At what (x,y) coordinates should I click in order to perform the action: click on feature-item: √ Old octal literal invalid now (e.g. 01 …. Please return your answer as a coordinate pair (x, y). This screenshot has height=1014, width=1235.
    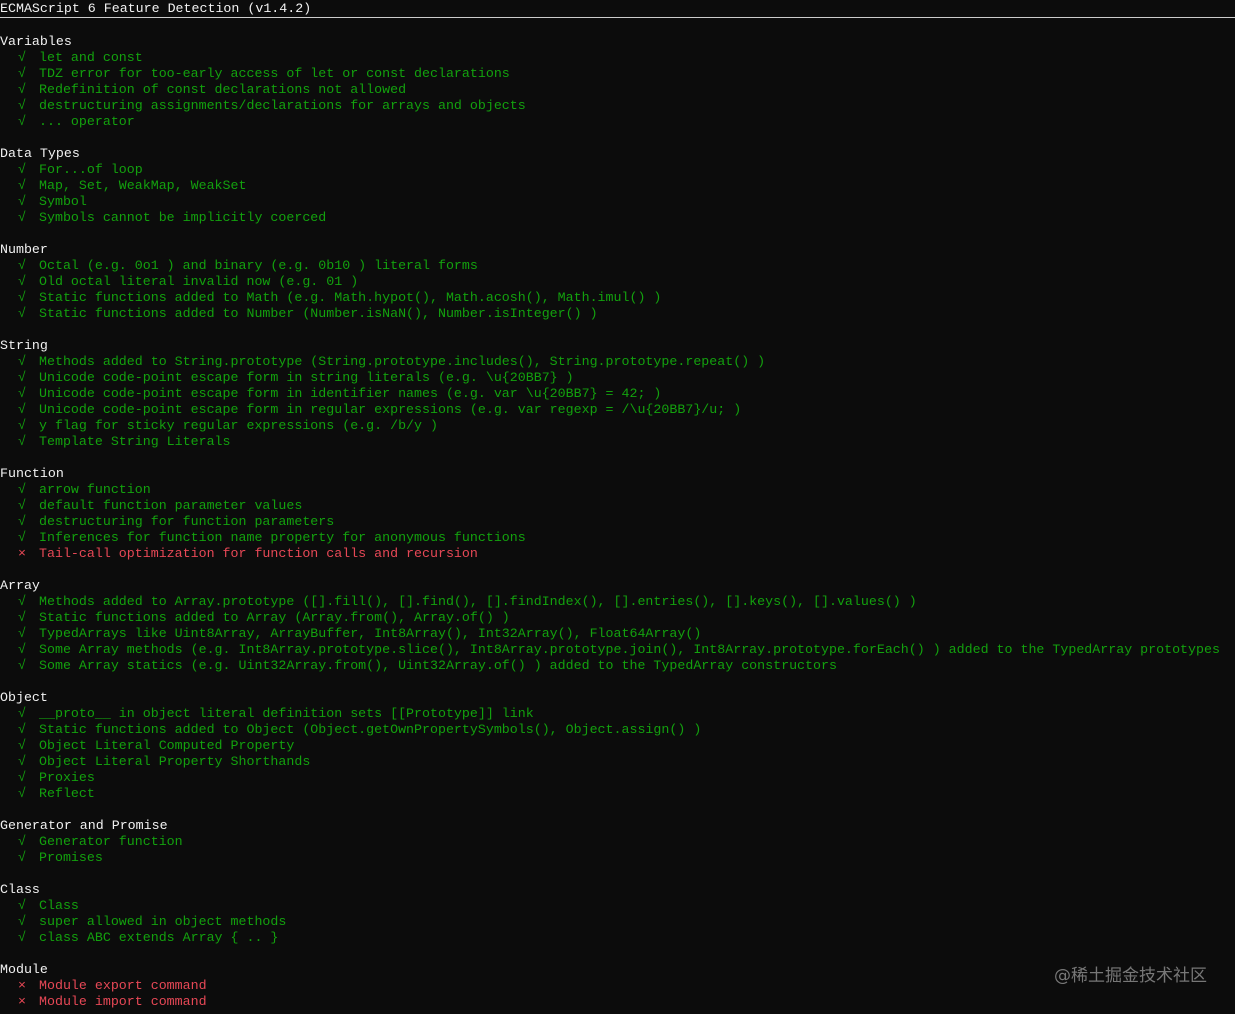
    Looking at the image, I should click on (617, 282).